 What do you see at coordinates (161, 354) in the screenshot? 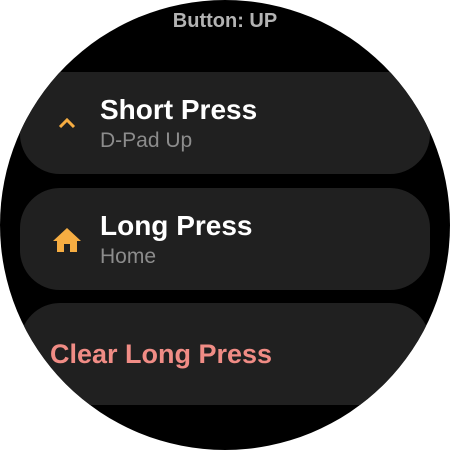
I see `clear-long-press-label: Clear Long Press` at bounding box center [161, 354].